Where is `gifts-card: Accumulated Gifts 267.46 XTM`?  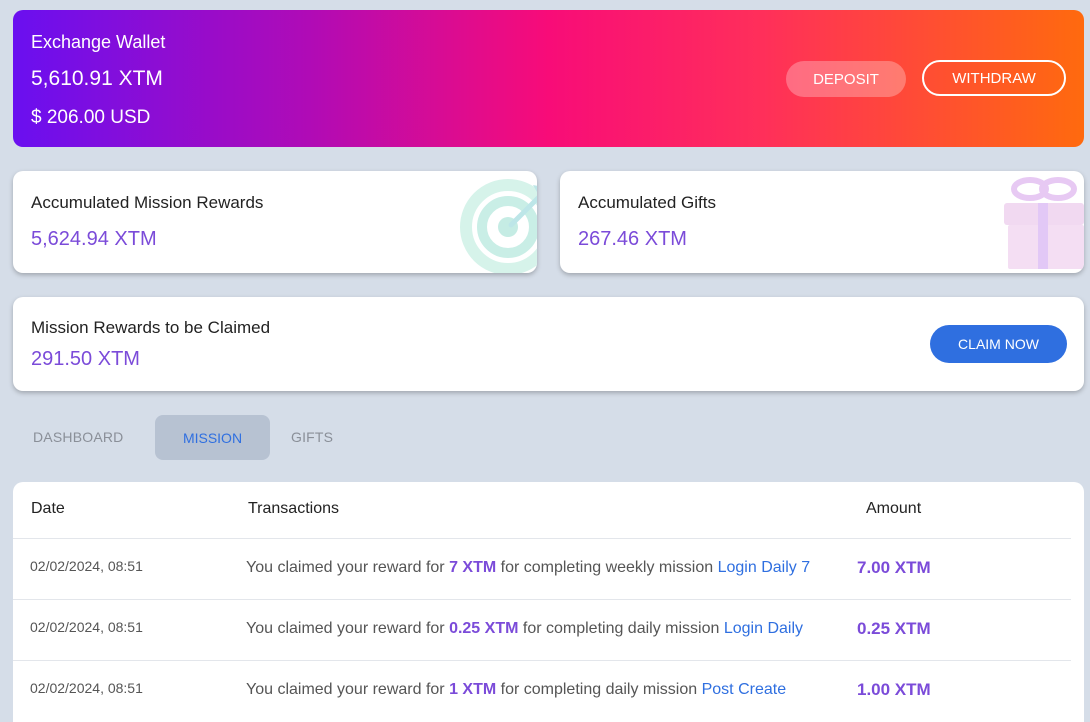 gifts-card: Accumulated Gifts 267.46 XTM is located at coordinates (822, 222).